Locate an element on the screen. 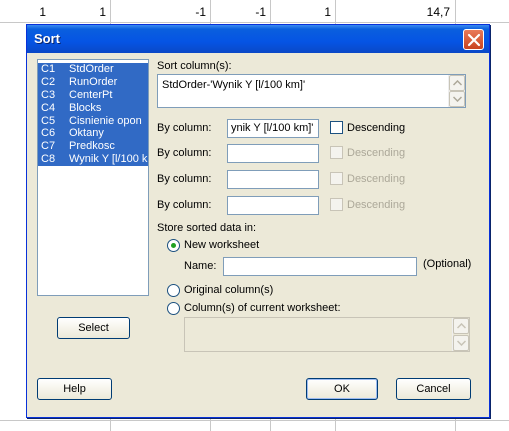 The width and height of the screenshot is (509, 431). column-list-item: C8 Wynik Y [l/100 km] is located at coordinates (93, 160).